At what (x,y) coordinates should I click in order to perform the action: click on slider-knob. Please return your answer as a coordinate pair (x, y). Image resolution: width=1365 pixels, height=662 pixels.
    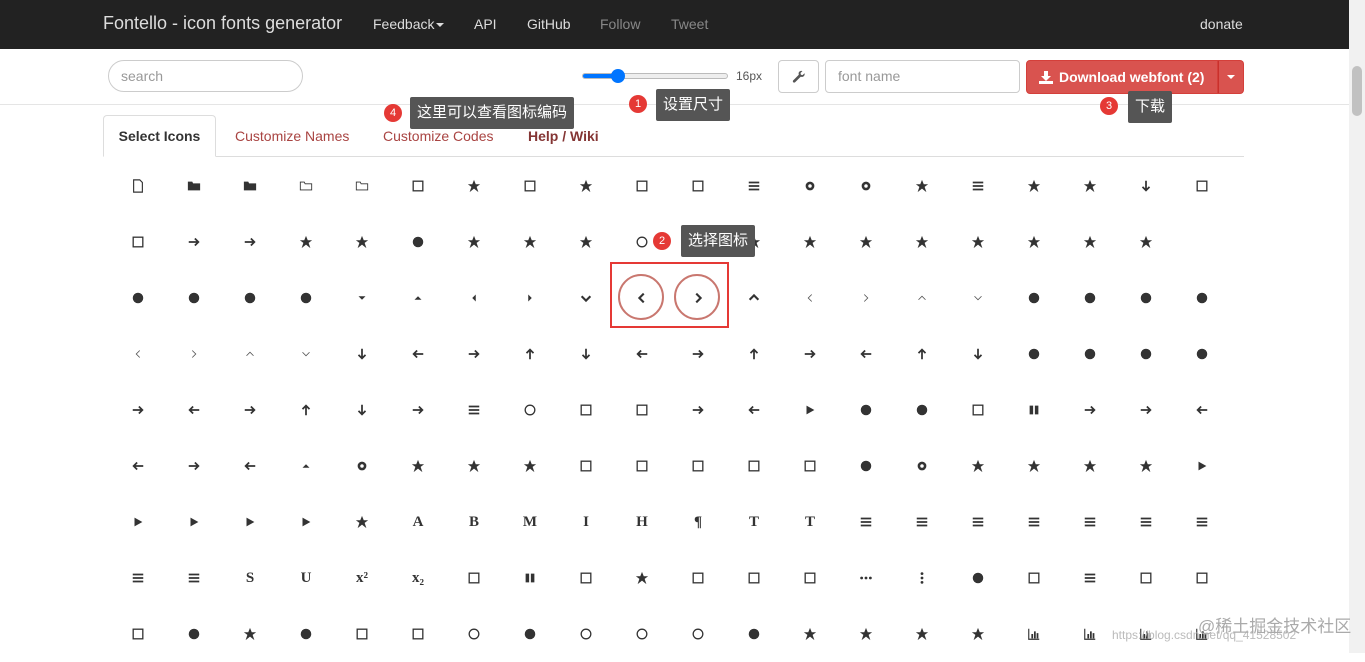
    Looking at the image, I should click on (618, 76).